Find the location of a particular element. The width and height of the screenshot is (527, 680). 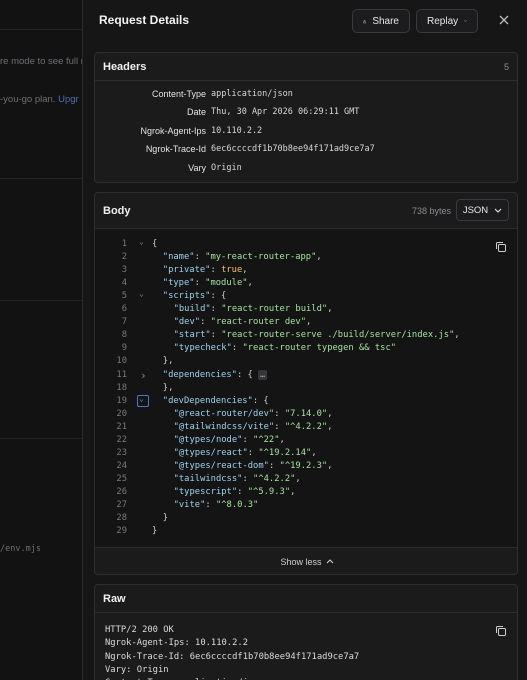

code-line: 6 "build": "react-router build", is located at coordinates (306, 309).